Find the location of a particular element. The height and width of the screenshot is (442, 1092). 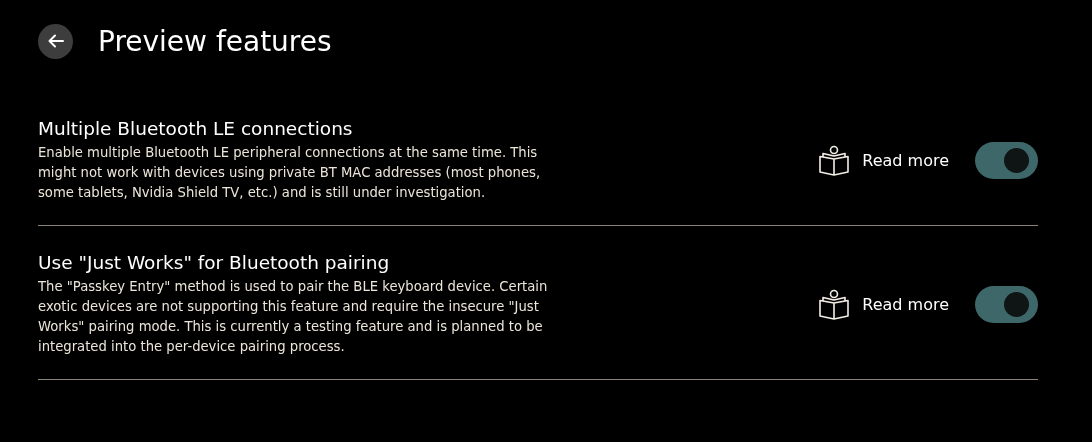

feature-description: The "Passkey Entry" method is used to pair the BLE keyboard device. Certain exotic devices are not supporting this feature and require the insecure "Just Works" pairing mode. This is currently a testing feature and is planned to be integrated into the per-device pairing process. is located at coordinates (293, 317).